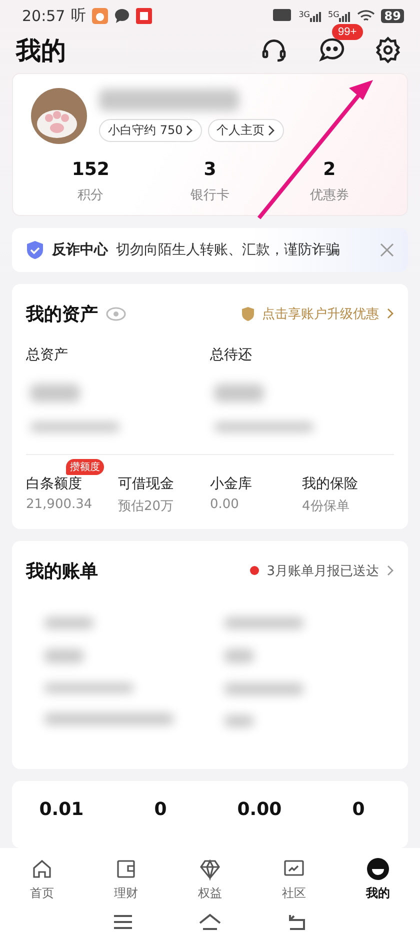 This screenshot has height=940, width=420. I want to click on wifi-icon, so click(366, 15).